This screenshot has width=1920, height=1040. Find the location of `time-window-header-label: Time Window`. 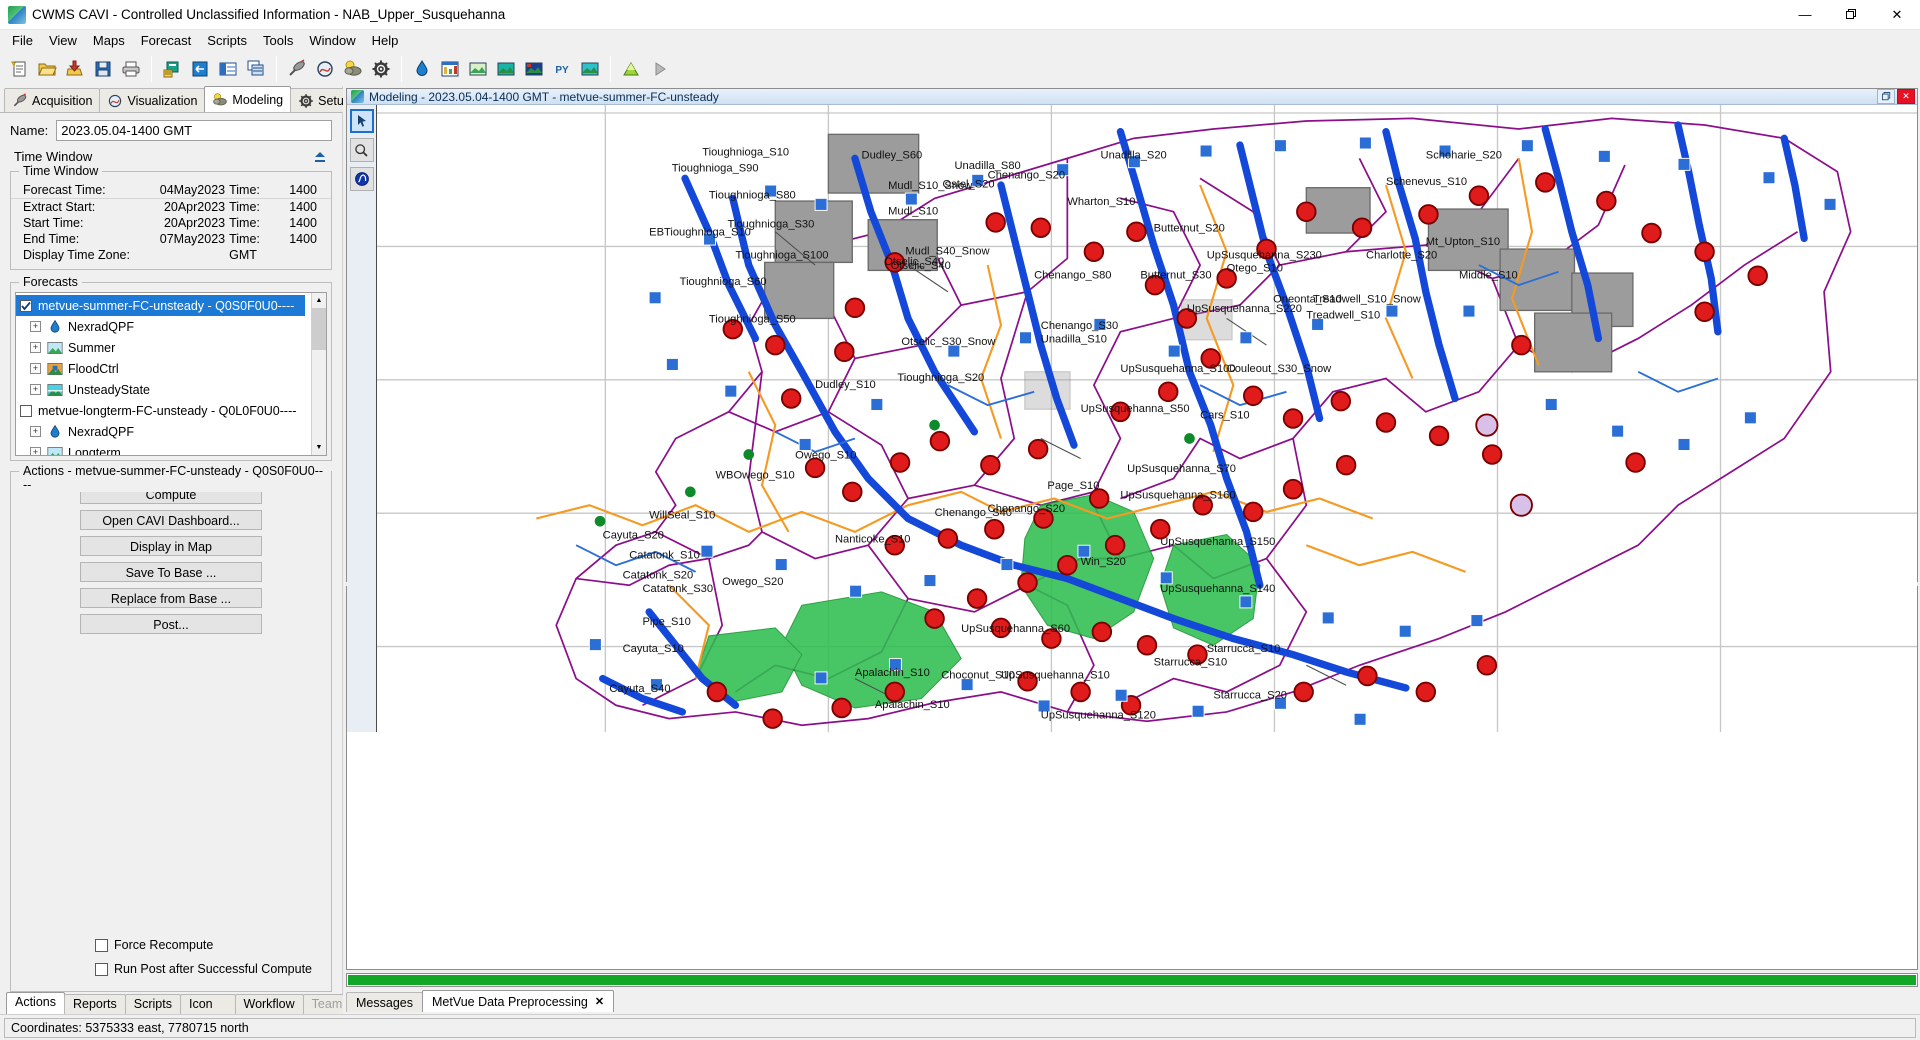

time-window-header-label: Time Window is located at coordinates (53, 156).